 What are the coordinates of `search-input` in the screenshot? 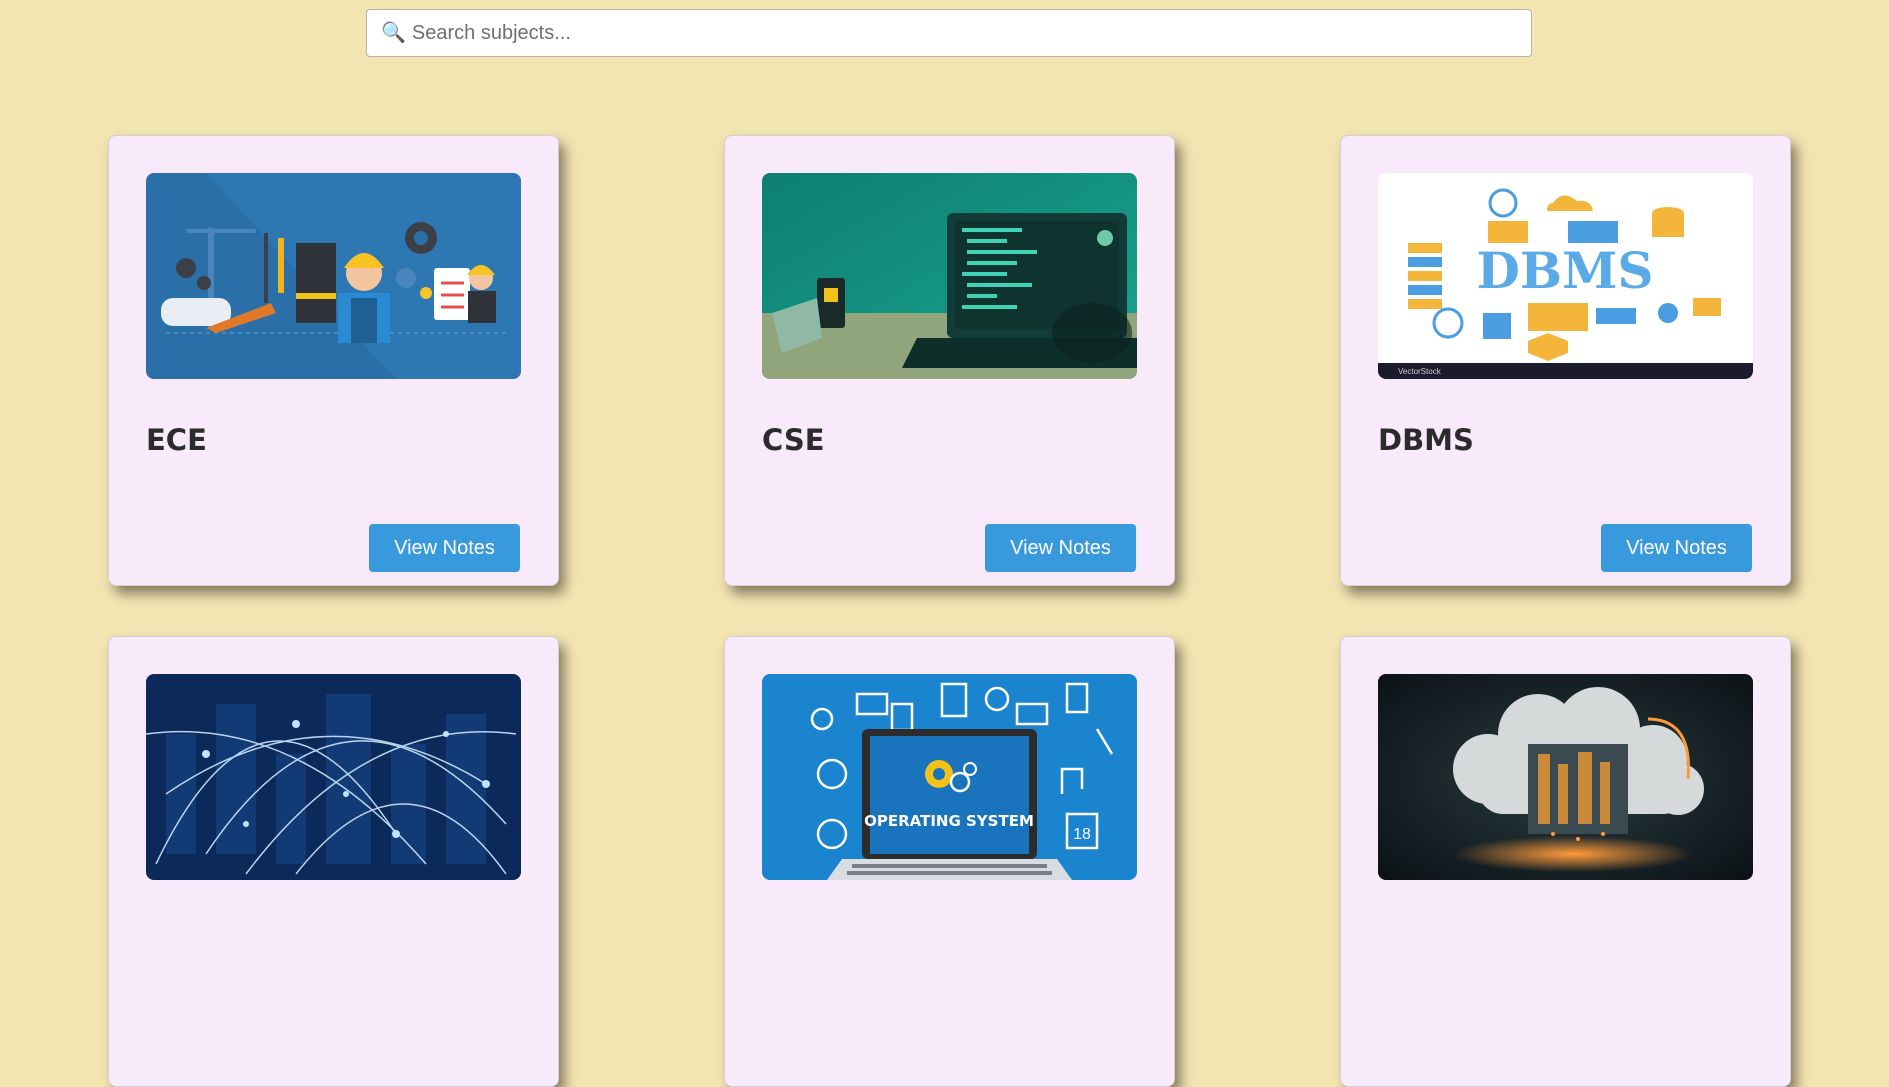 It's located at (970, 33).